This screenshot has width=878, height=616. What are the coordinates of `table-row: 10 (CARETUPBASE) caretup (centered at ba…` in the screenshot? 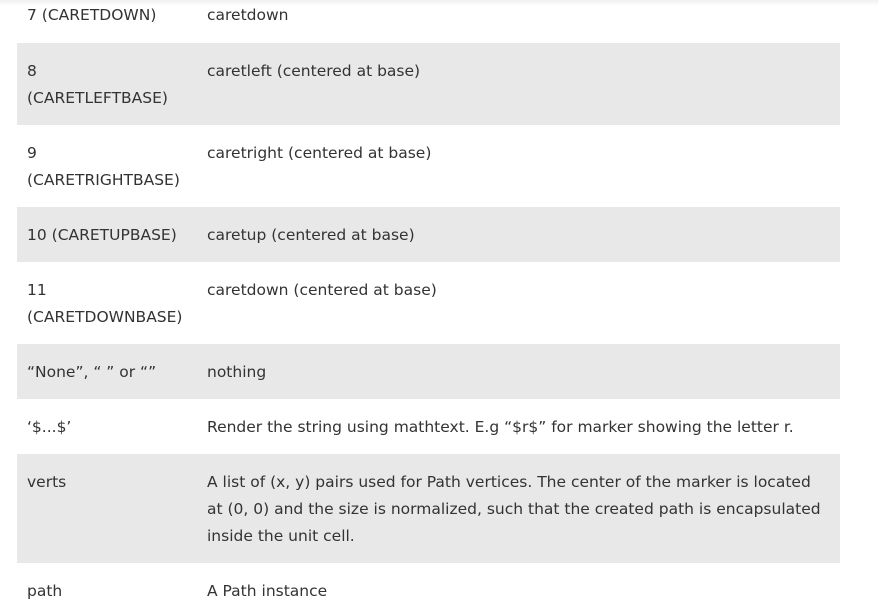 It's located at (428, 234).